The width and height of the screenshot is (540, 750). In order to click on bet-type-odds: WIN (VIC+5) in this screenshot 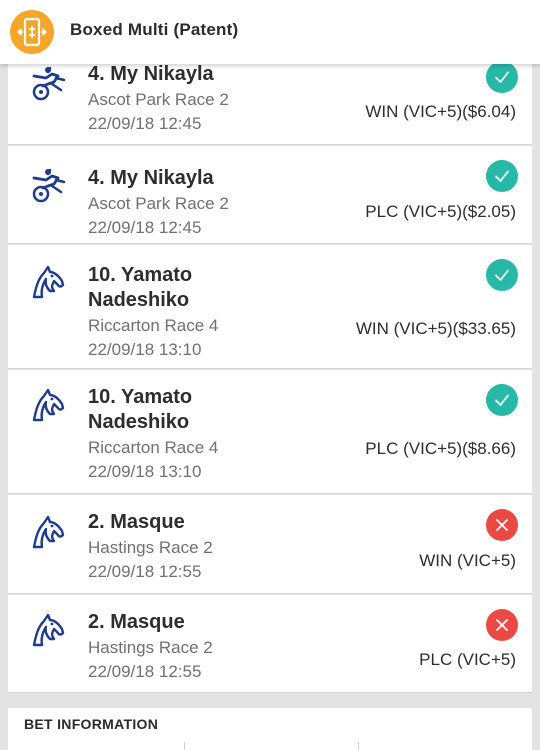, I will do `click(467, 560)`.